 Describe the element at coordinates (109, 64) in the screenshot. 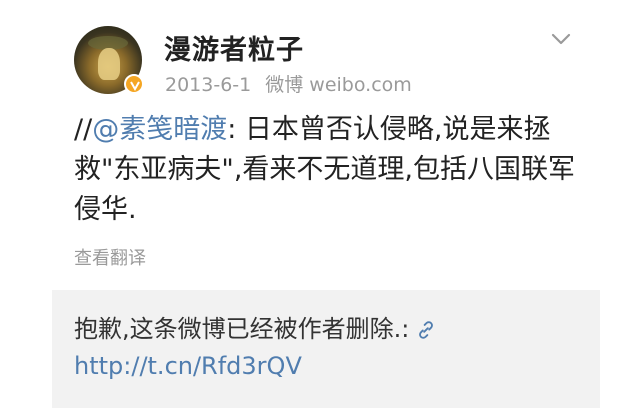

I see `avatar-image-figure` at that location.